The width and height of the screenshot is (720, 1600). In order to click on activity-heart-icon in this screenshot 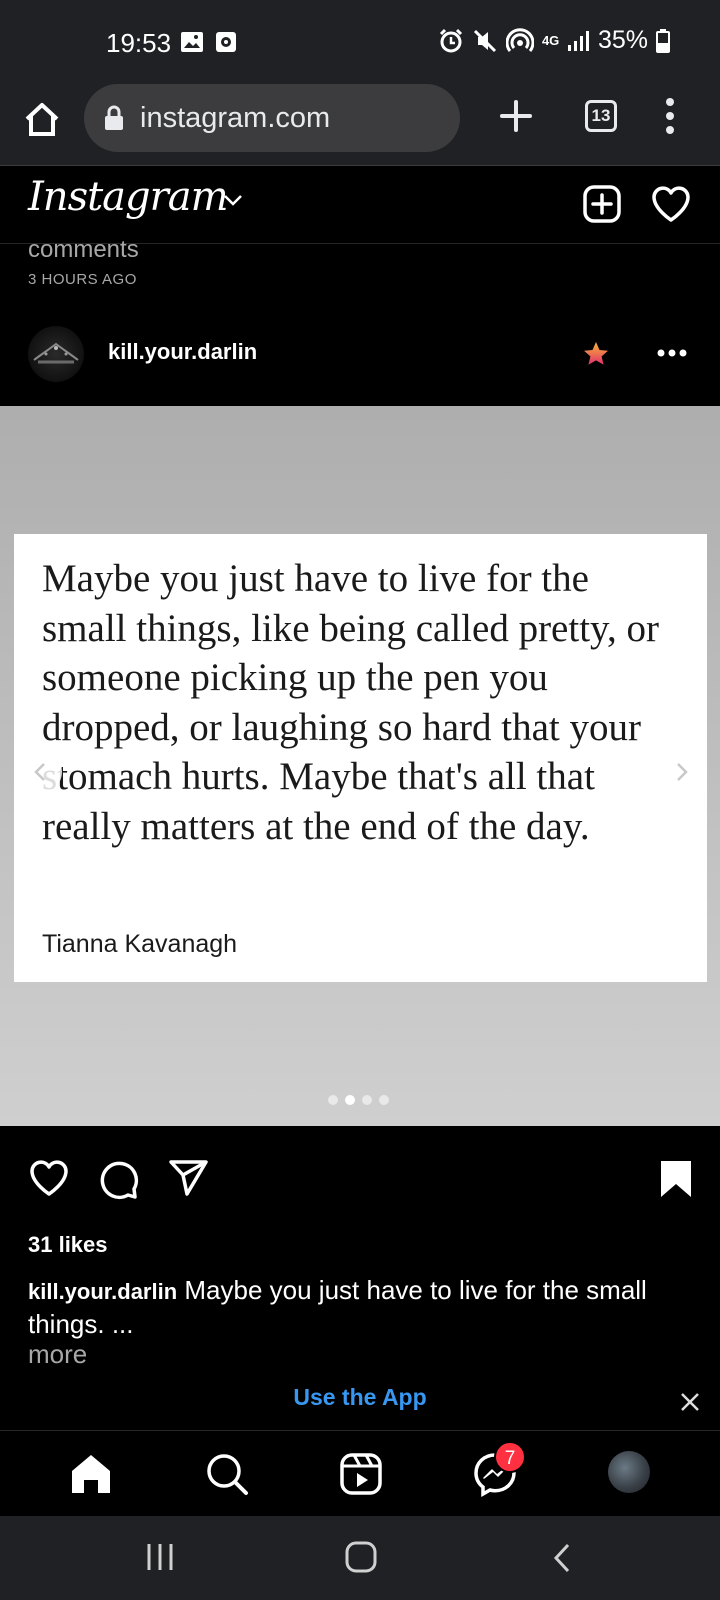, I will do `click(671, 204)`.